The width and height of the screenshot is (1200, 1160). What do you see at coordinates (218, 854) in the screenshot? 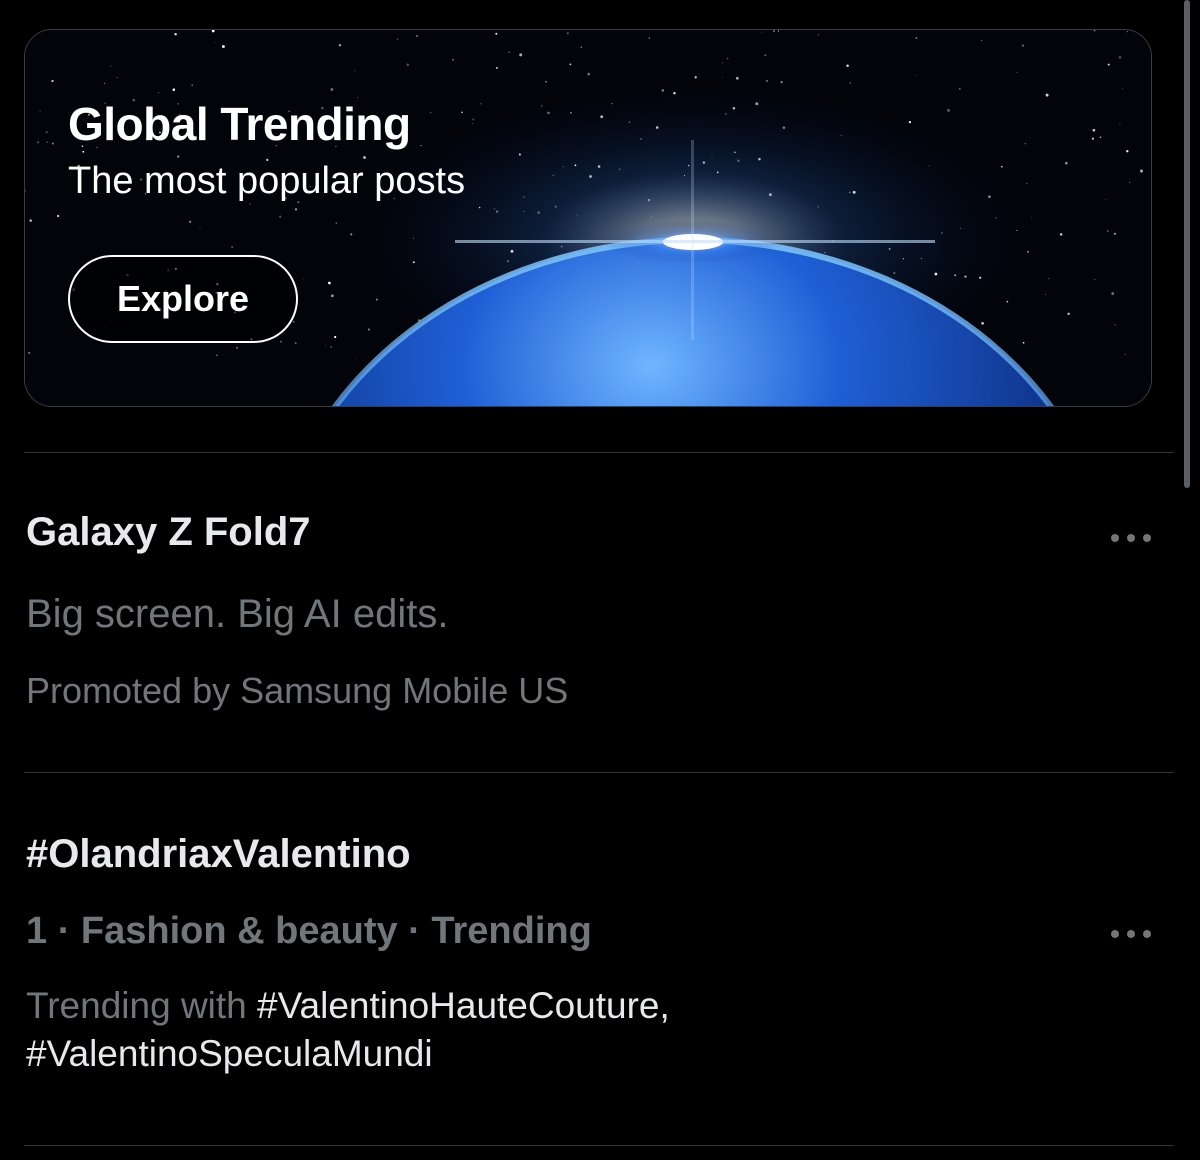
I see `trend-title: #OlandriaxValentino` at bounding box center [218, 854].